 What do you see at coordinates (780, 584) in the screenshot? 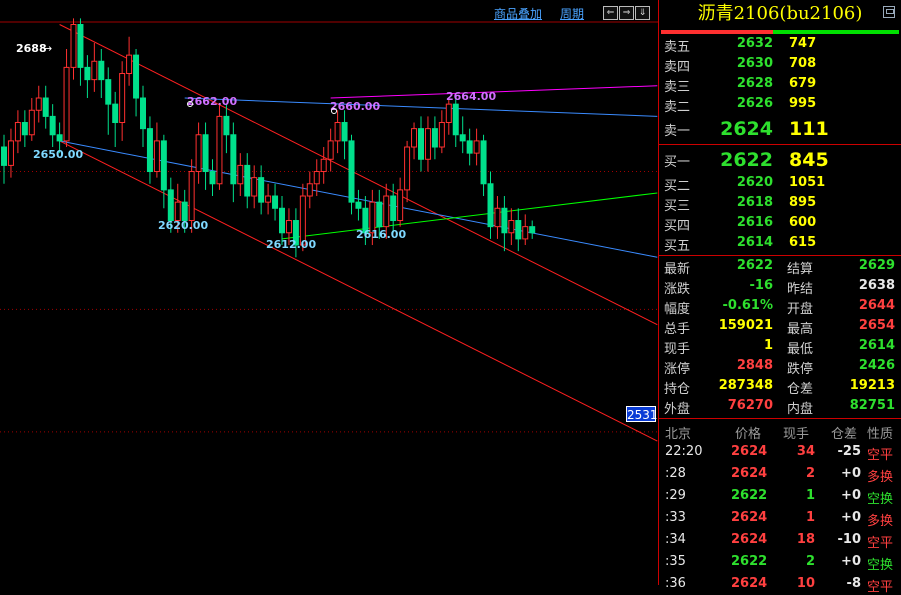
I see `tick-row: :36 2624 10 -8 空平` at bounding box center [780, 584].